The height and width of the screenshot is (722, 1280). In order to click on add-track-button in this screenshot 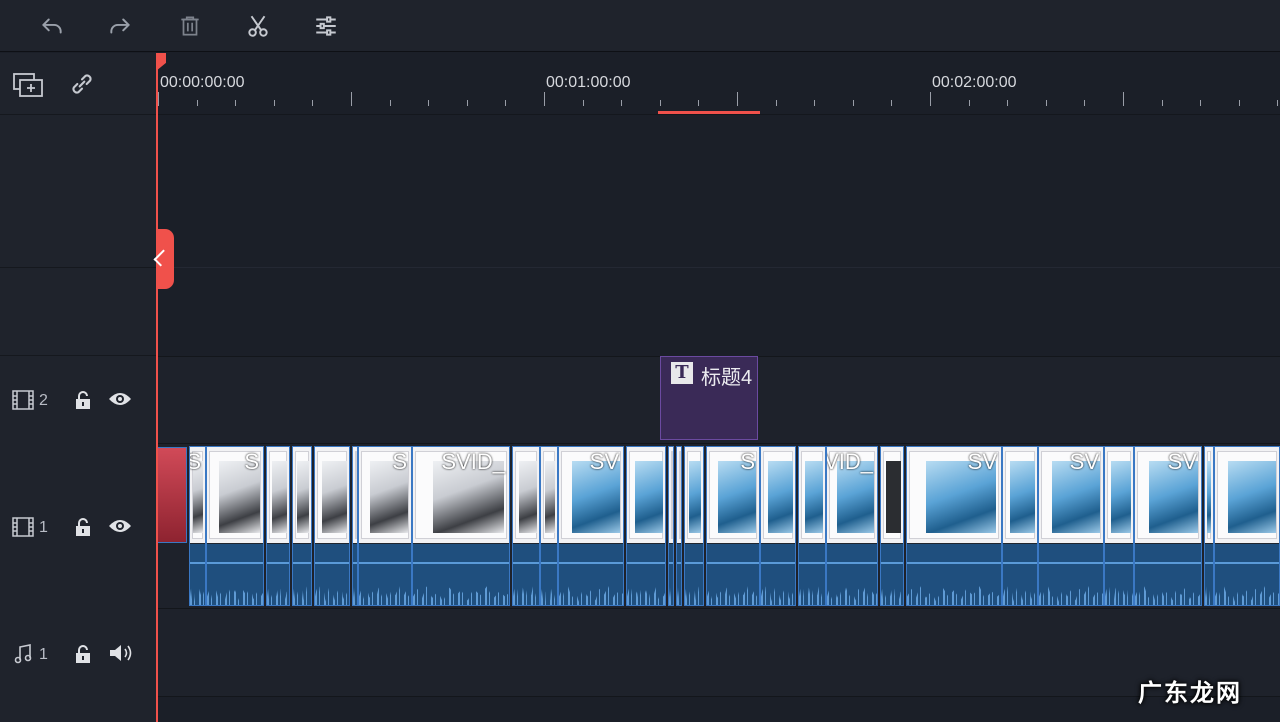, I will do `click(28, 85)`.